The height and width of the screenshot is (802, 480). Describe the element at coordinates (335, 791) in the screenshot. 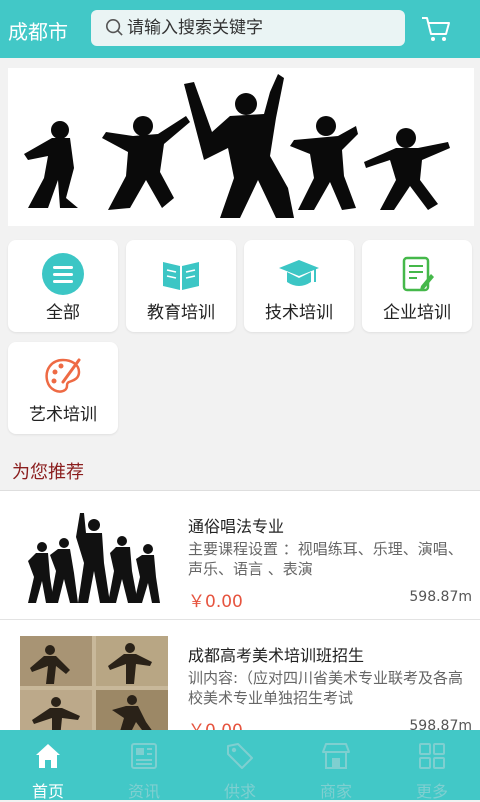

I see `tab-label: 商家` at that location.